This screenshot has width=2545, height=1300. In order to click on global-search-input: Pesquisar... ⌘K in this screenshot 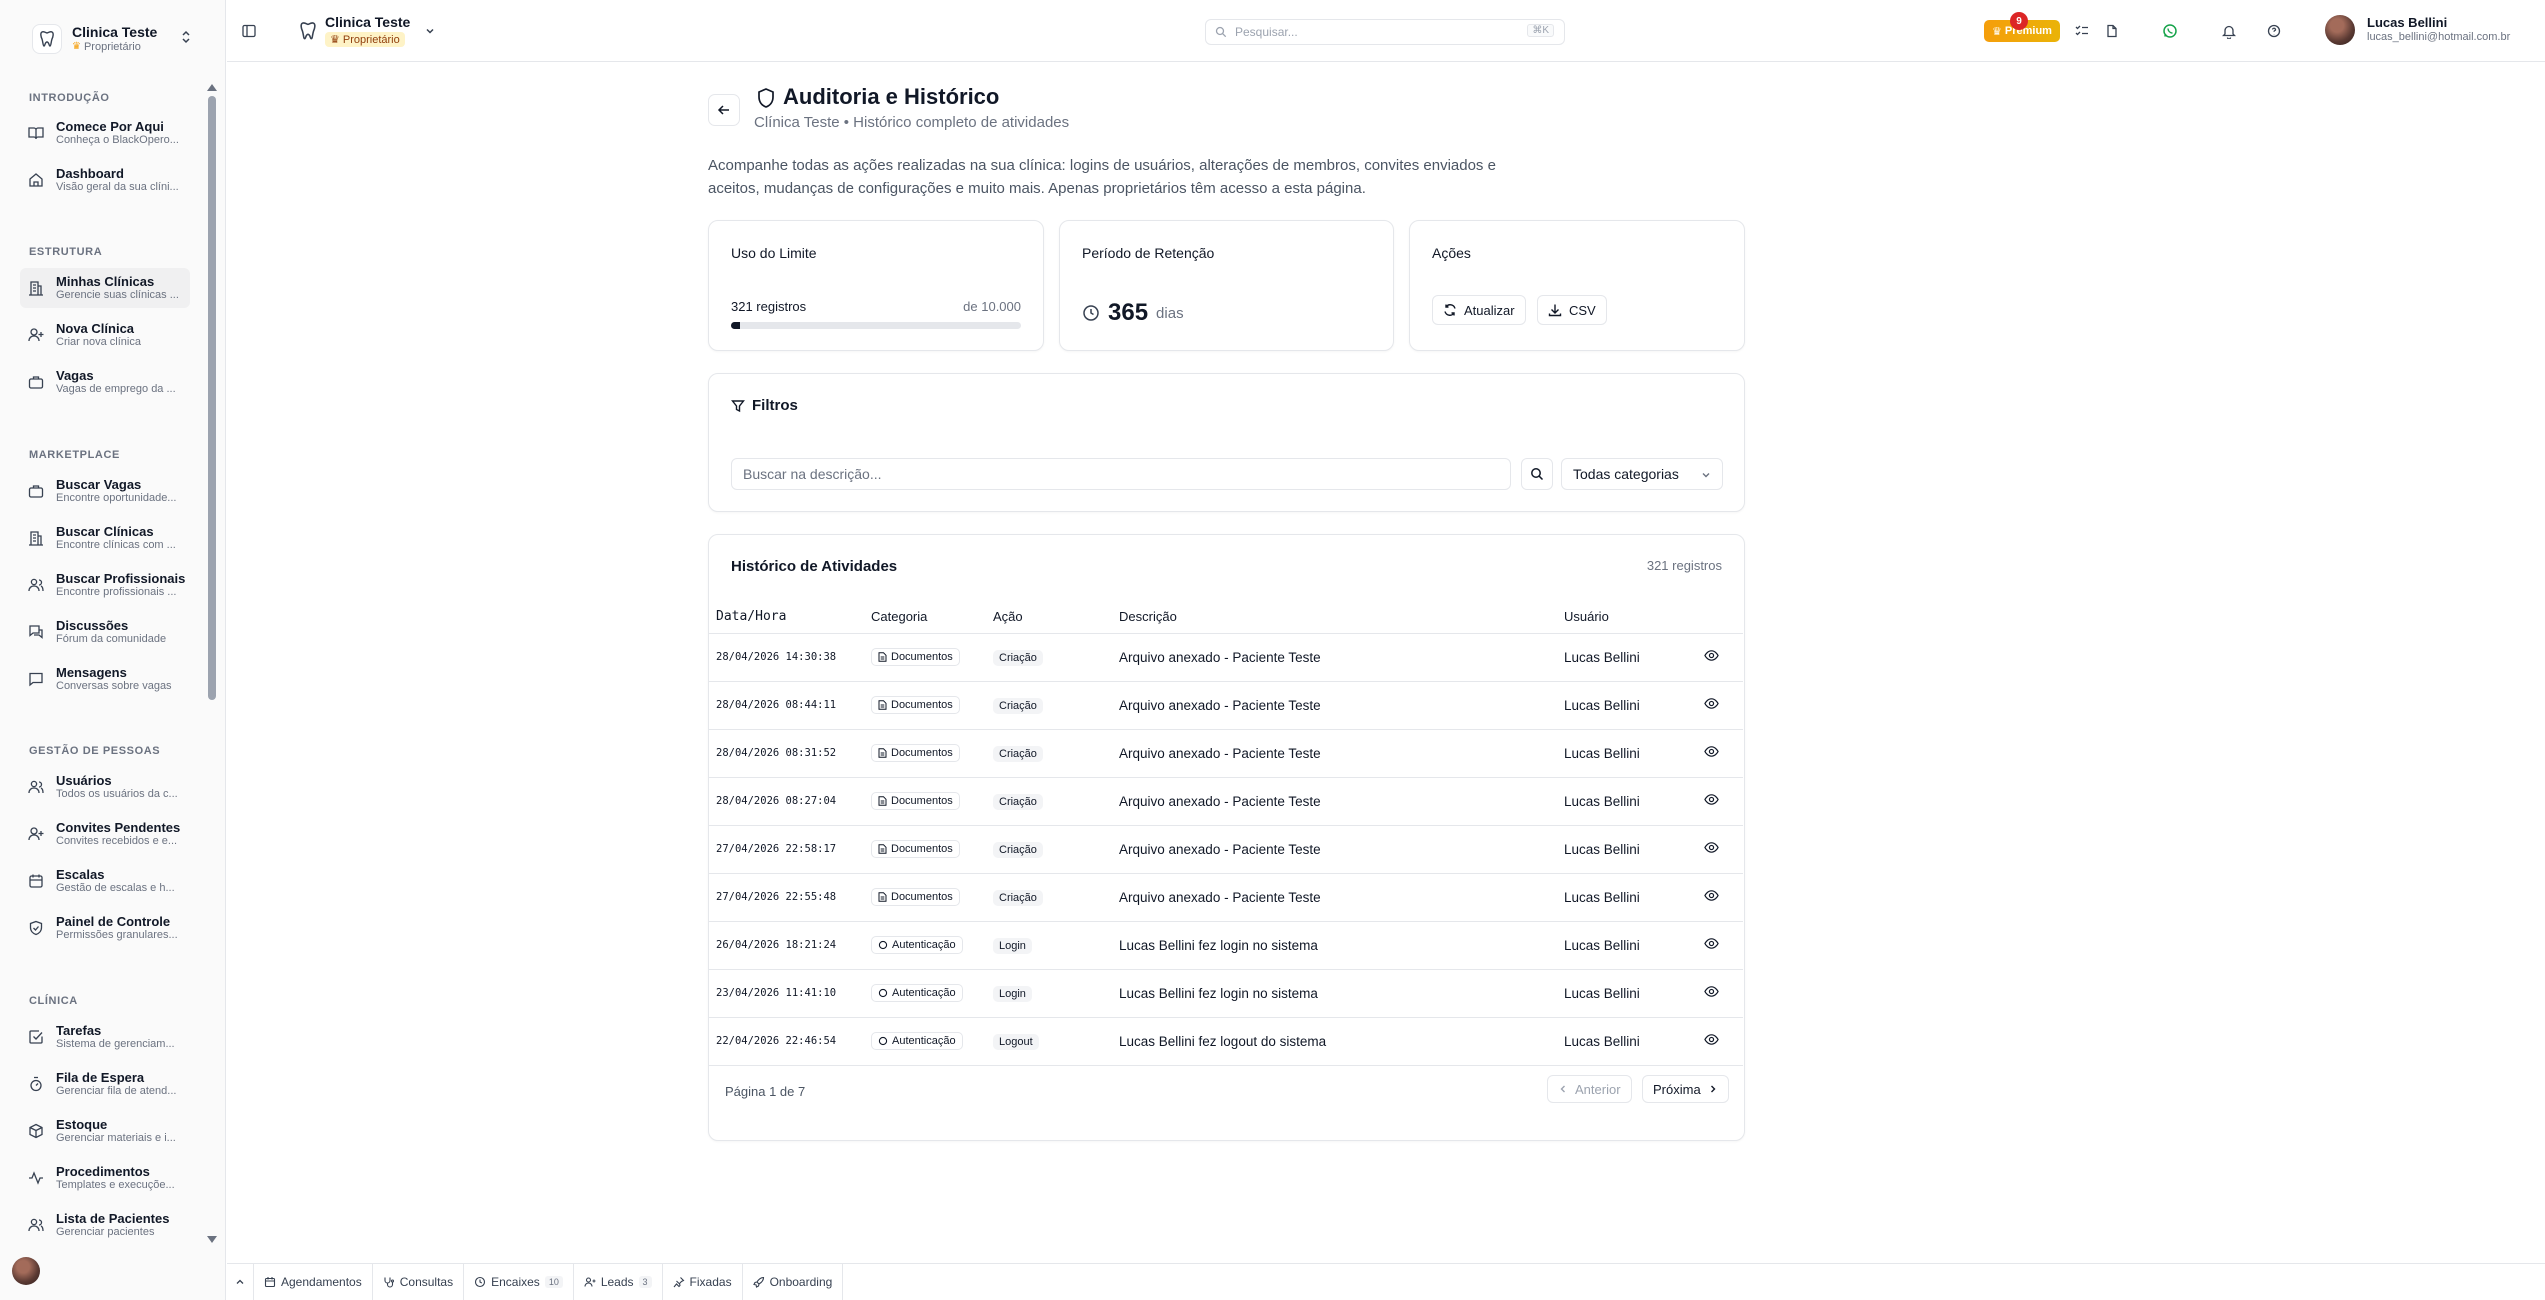, I will do `click(1385, 32)`.